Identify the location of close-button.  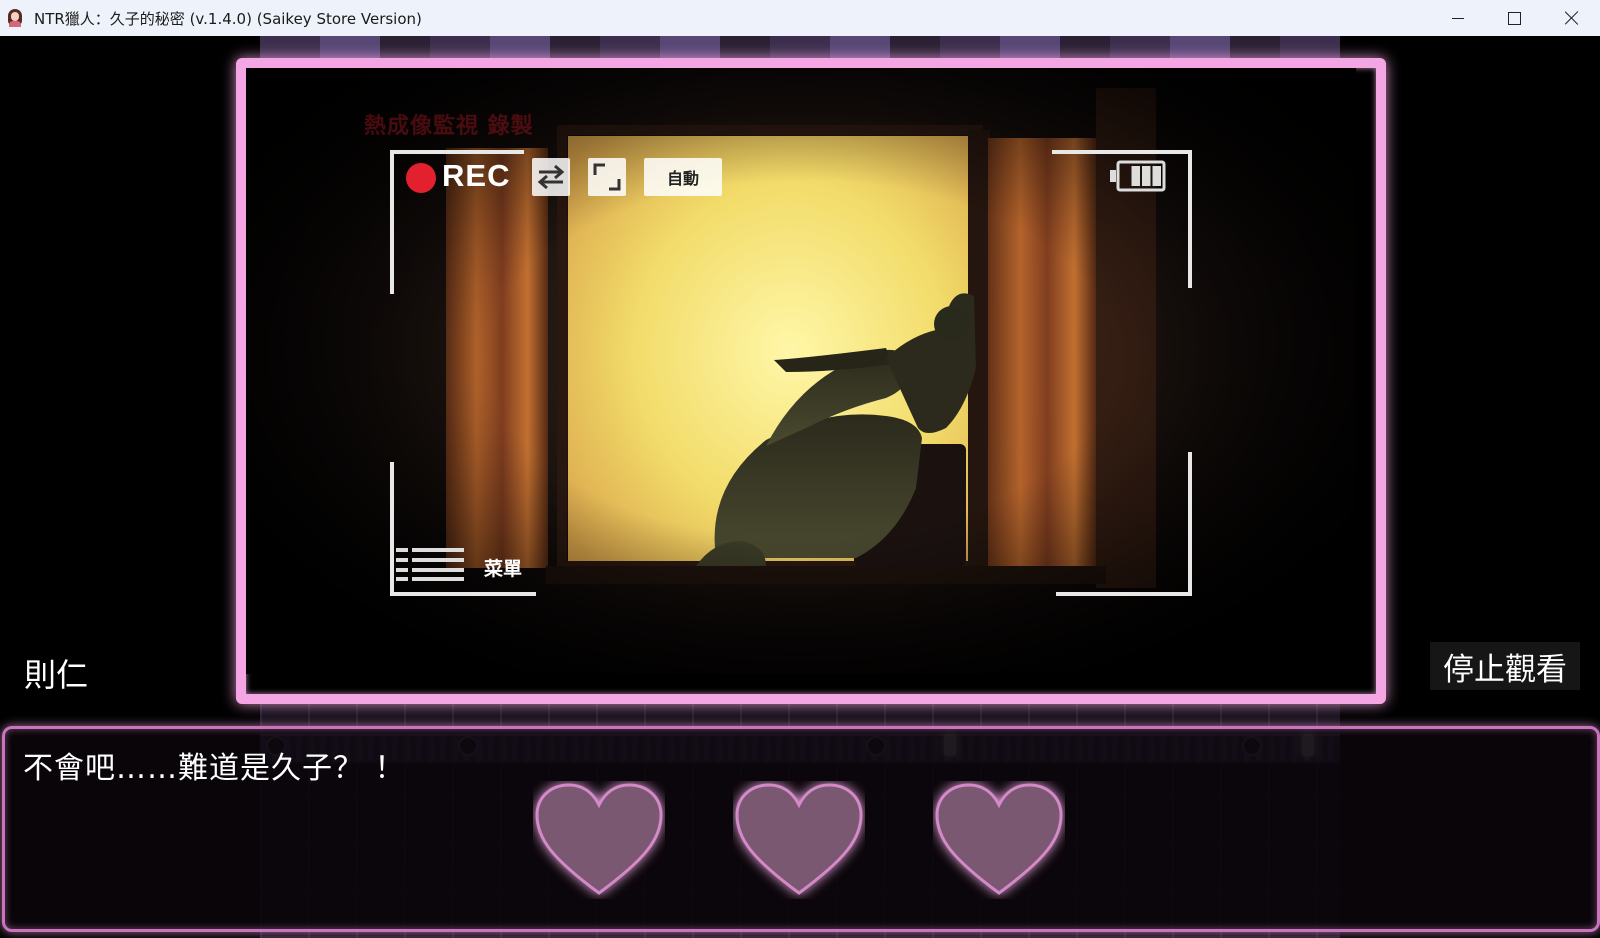
(1572, 18).